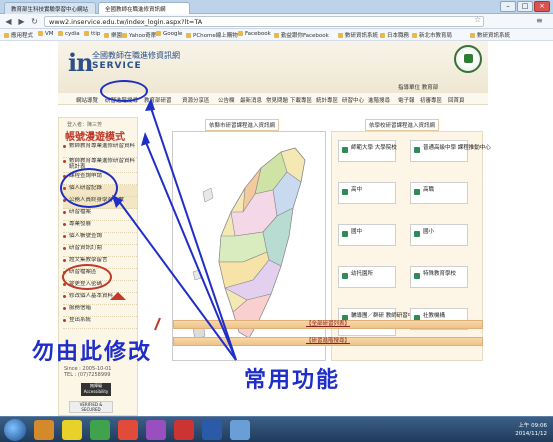  Describe the element at coordinates (100, 227) in the screenshot. I see `sidebar-item: 專業發展` at that location.